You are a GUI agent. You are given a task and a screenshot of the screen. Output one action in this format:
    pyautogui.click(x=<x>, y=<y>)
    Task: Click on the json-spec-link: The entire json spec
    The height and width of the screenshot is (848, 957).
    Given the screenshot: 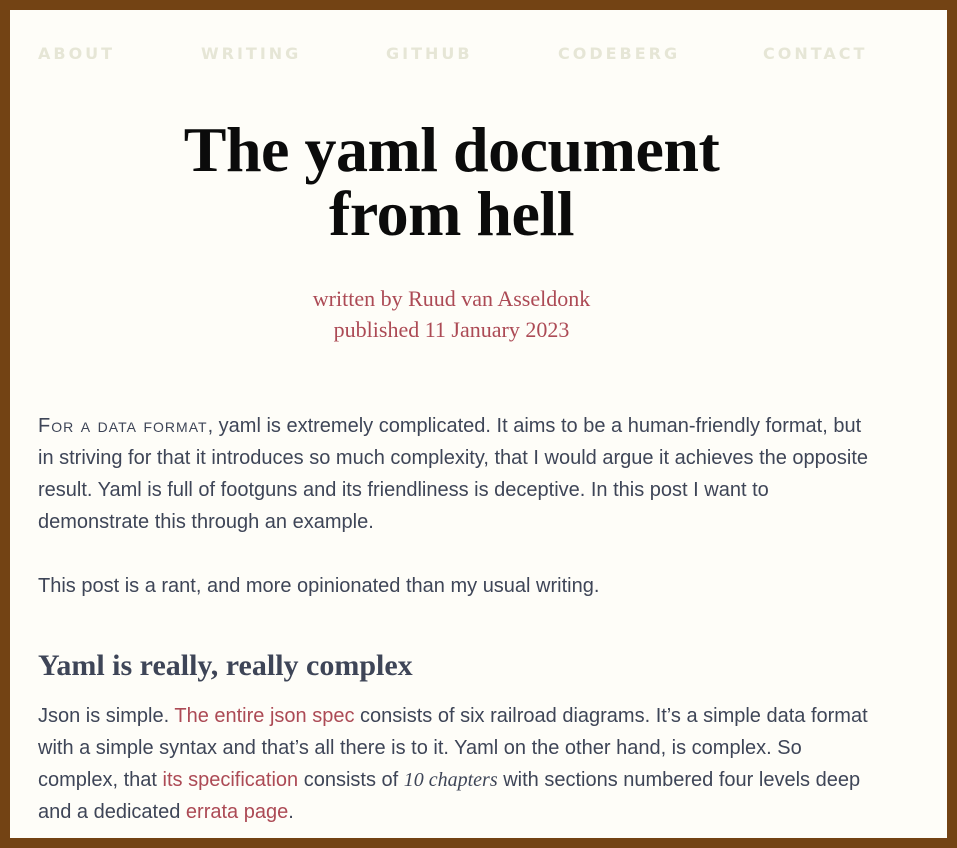 What is the action you would take?
    pyautogui.click(x=264, y=716)
    